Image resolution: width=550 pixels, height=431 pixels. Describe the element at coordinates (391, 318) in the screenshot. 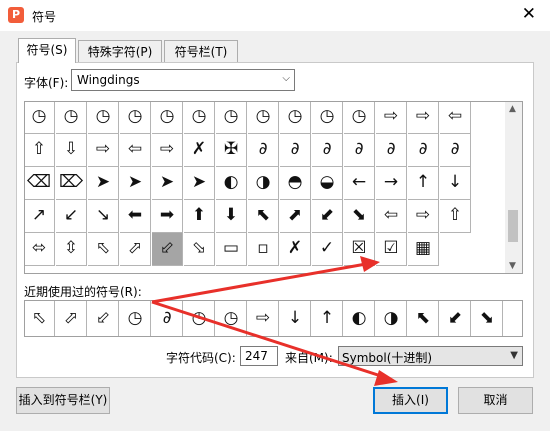

I see `recent-symbol-cell: ◑` at that location.